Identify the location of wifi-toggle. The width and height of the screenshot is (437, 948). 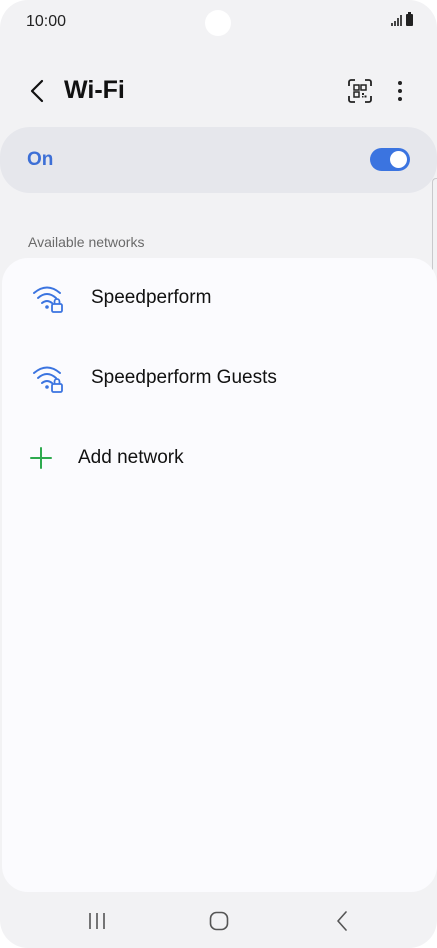
(390, 159).